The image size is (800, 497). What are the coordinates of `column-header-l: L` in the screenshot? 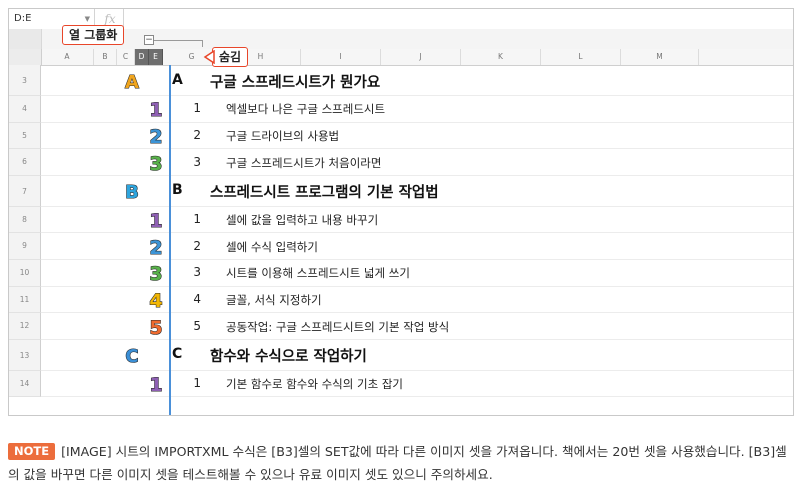 It's located at (581, 57).